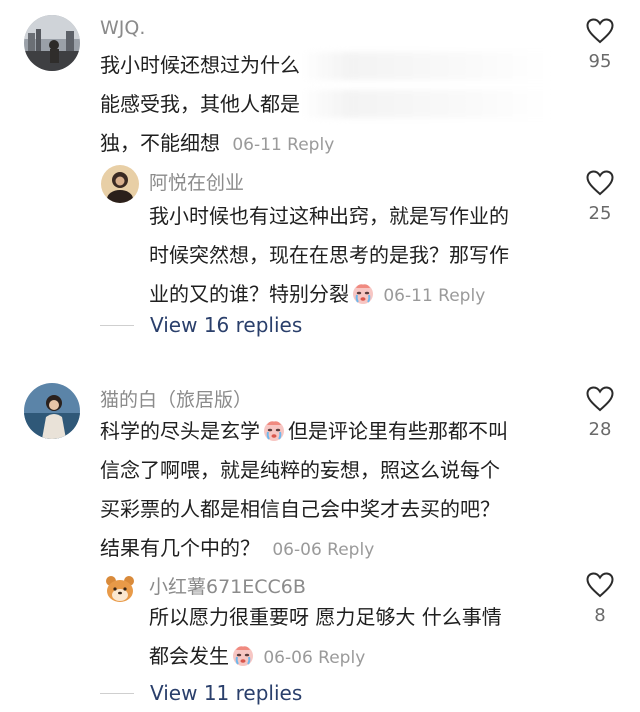 The height and width of the screenshot is (712, 640). I want to click on comment-line: 信念了啊喂，就是纯粹的妄想，照这么说每个, so click(300, 470).